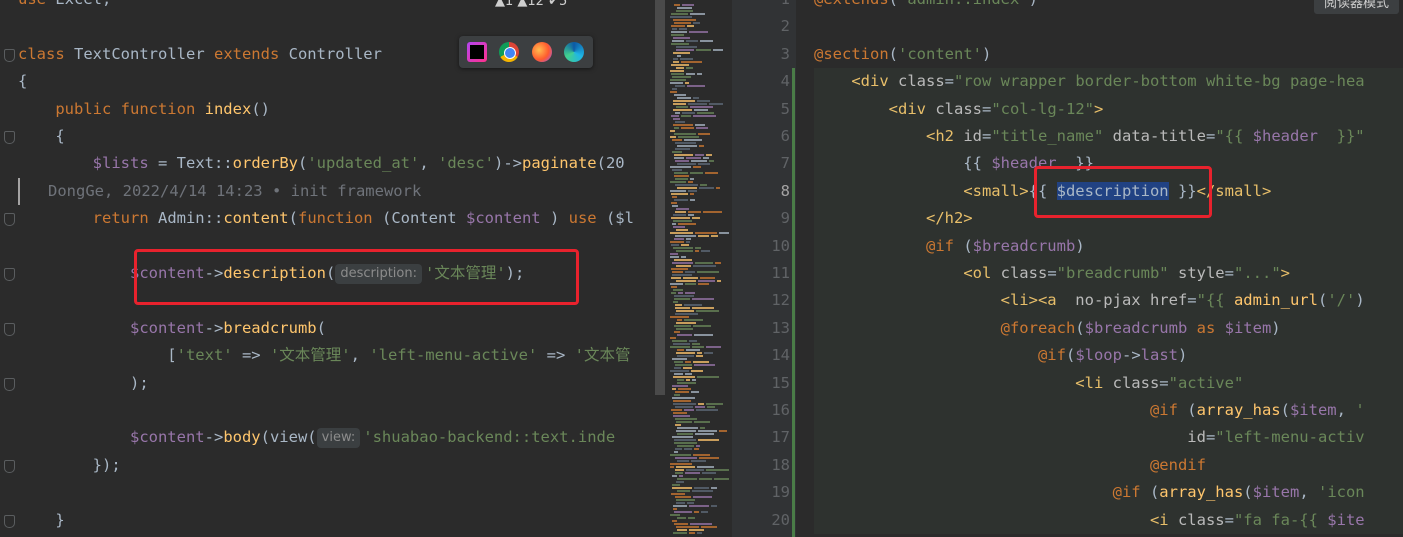 The image size is (1403, 537). I want to click on code-line: class TextController extends Controller, so click(200, 54).